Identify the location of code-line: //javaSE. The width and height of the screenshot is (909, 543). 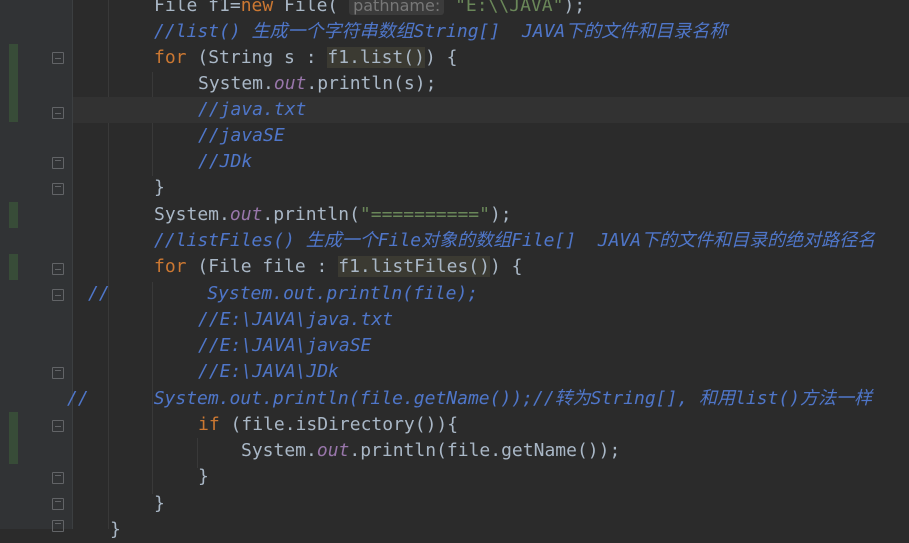
(491, 136).